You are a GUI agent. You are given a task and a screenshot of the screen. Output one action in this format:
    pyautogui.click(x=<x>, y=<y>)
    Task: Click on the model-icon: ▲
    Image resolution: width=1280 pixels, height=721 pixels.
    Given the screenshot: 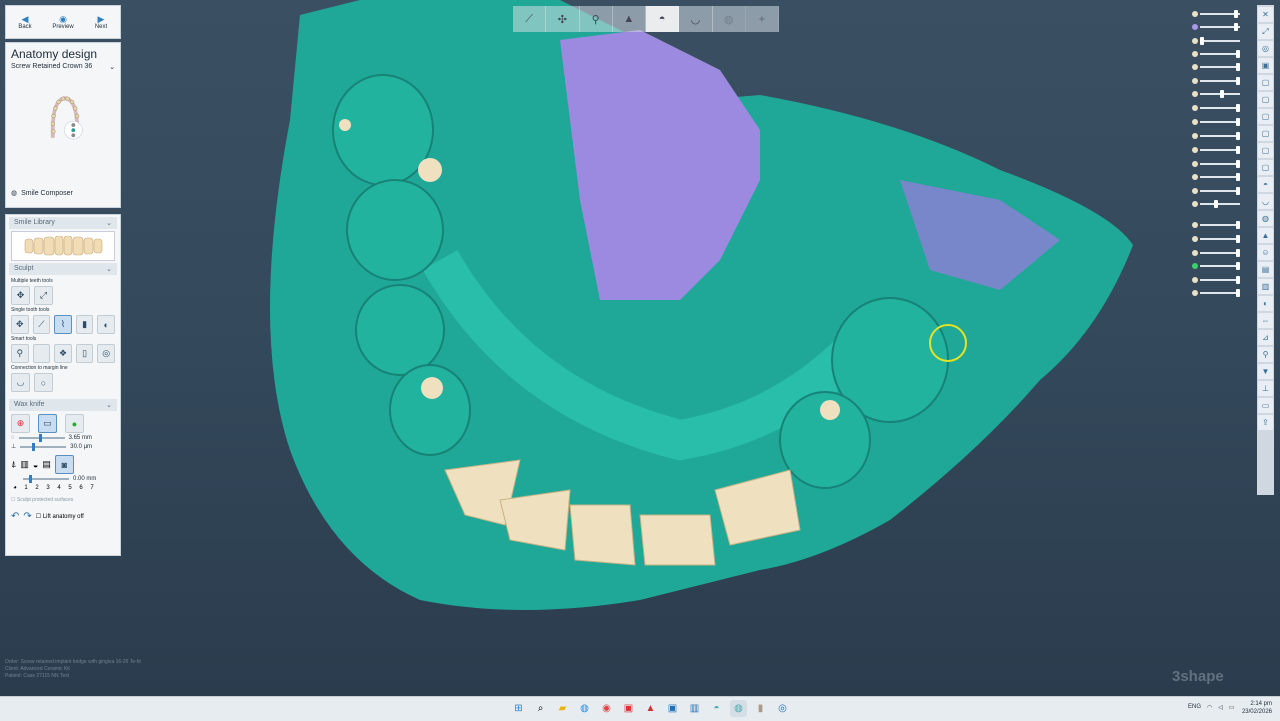 What is the action you would take?
    pyautogui.click(x=629, y=19)
    